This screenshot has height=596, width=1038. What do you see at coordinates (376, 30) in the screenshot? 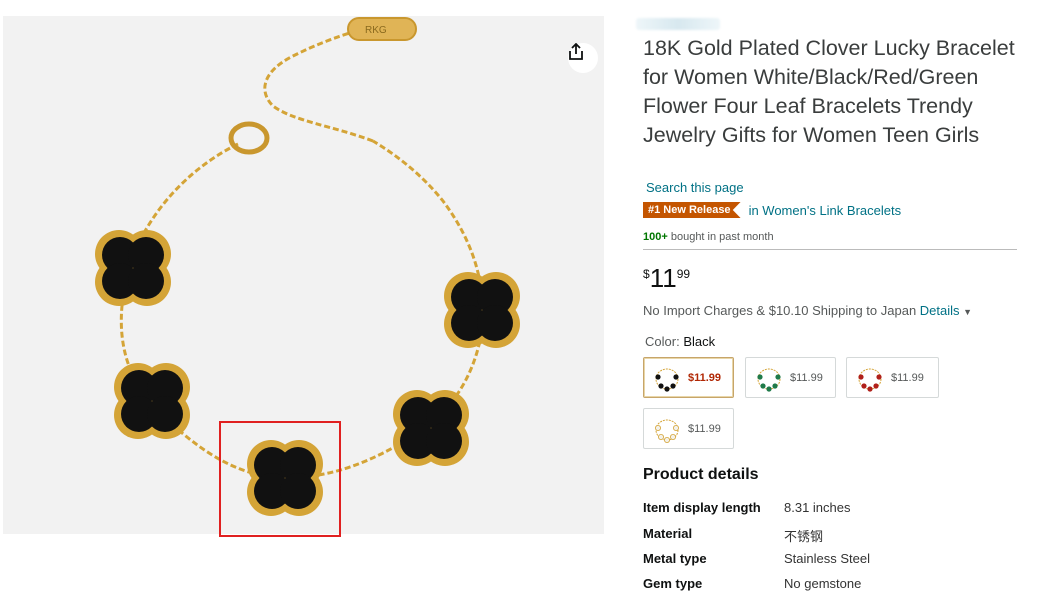
I see `clasp-tag-text: RKG` at bounding box center [376, 30].